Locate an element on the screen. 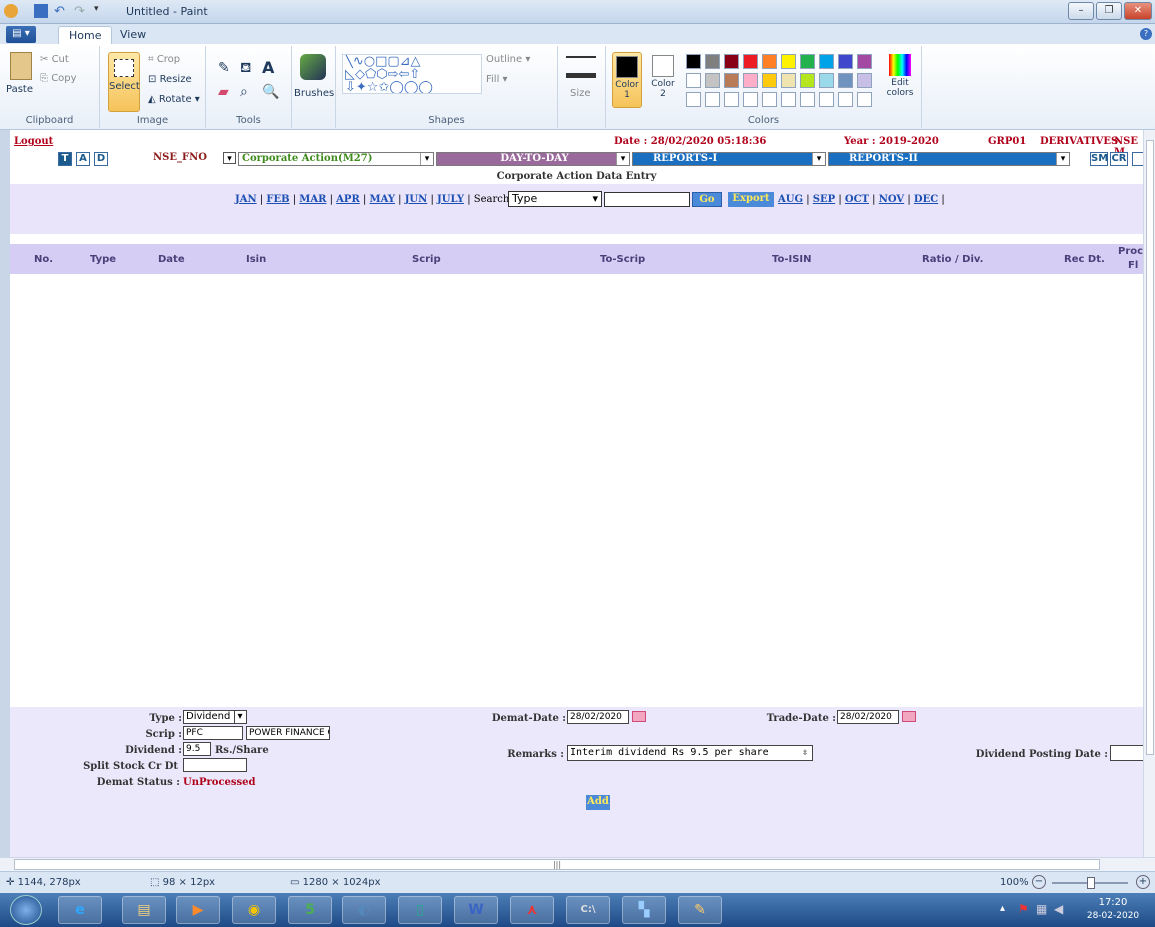 The image size is (1155, 927). month-jun: JUN is located at coordinates (416, 199).